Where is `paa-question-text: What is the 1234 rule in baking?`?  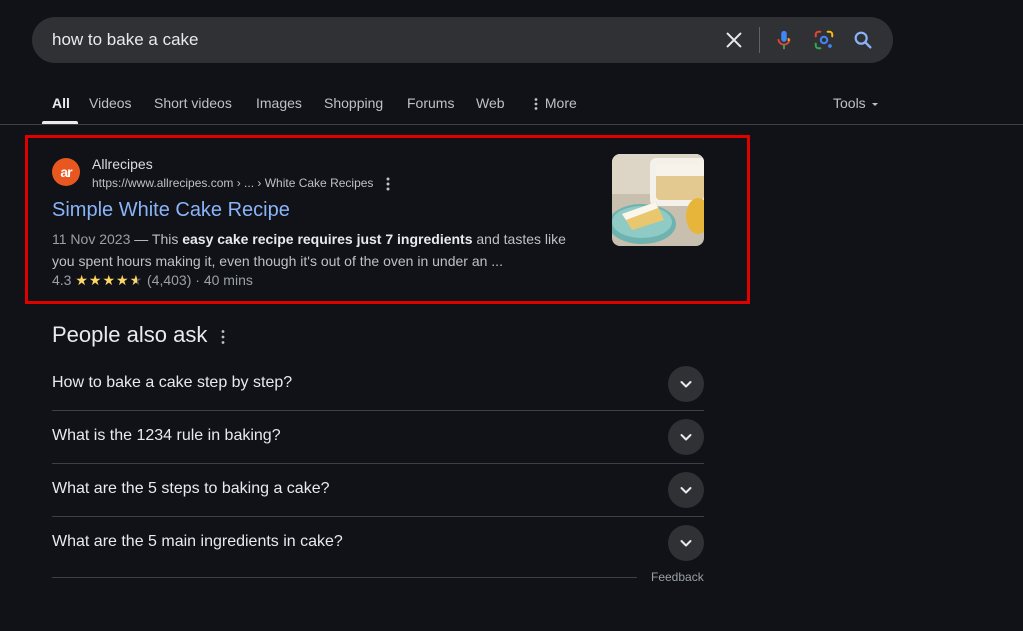 paa-question-text: What is the 1234 rule in baking? is located at coordinates (166, 435).